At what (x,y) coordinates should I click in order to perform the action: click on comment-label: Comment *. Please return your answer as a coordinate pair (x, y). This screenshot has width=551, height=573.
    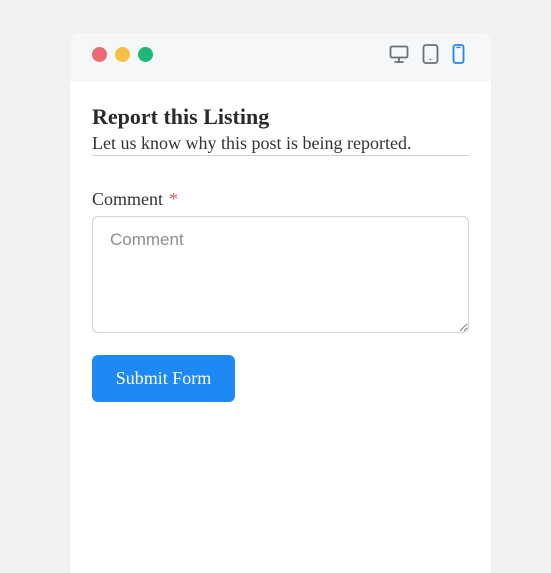
    Looking at the image, I should click on (280, 199).